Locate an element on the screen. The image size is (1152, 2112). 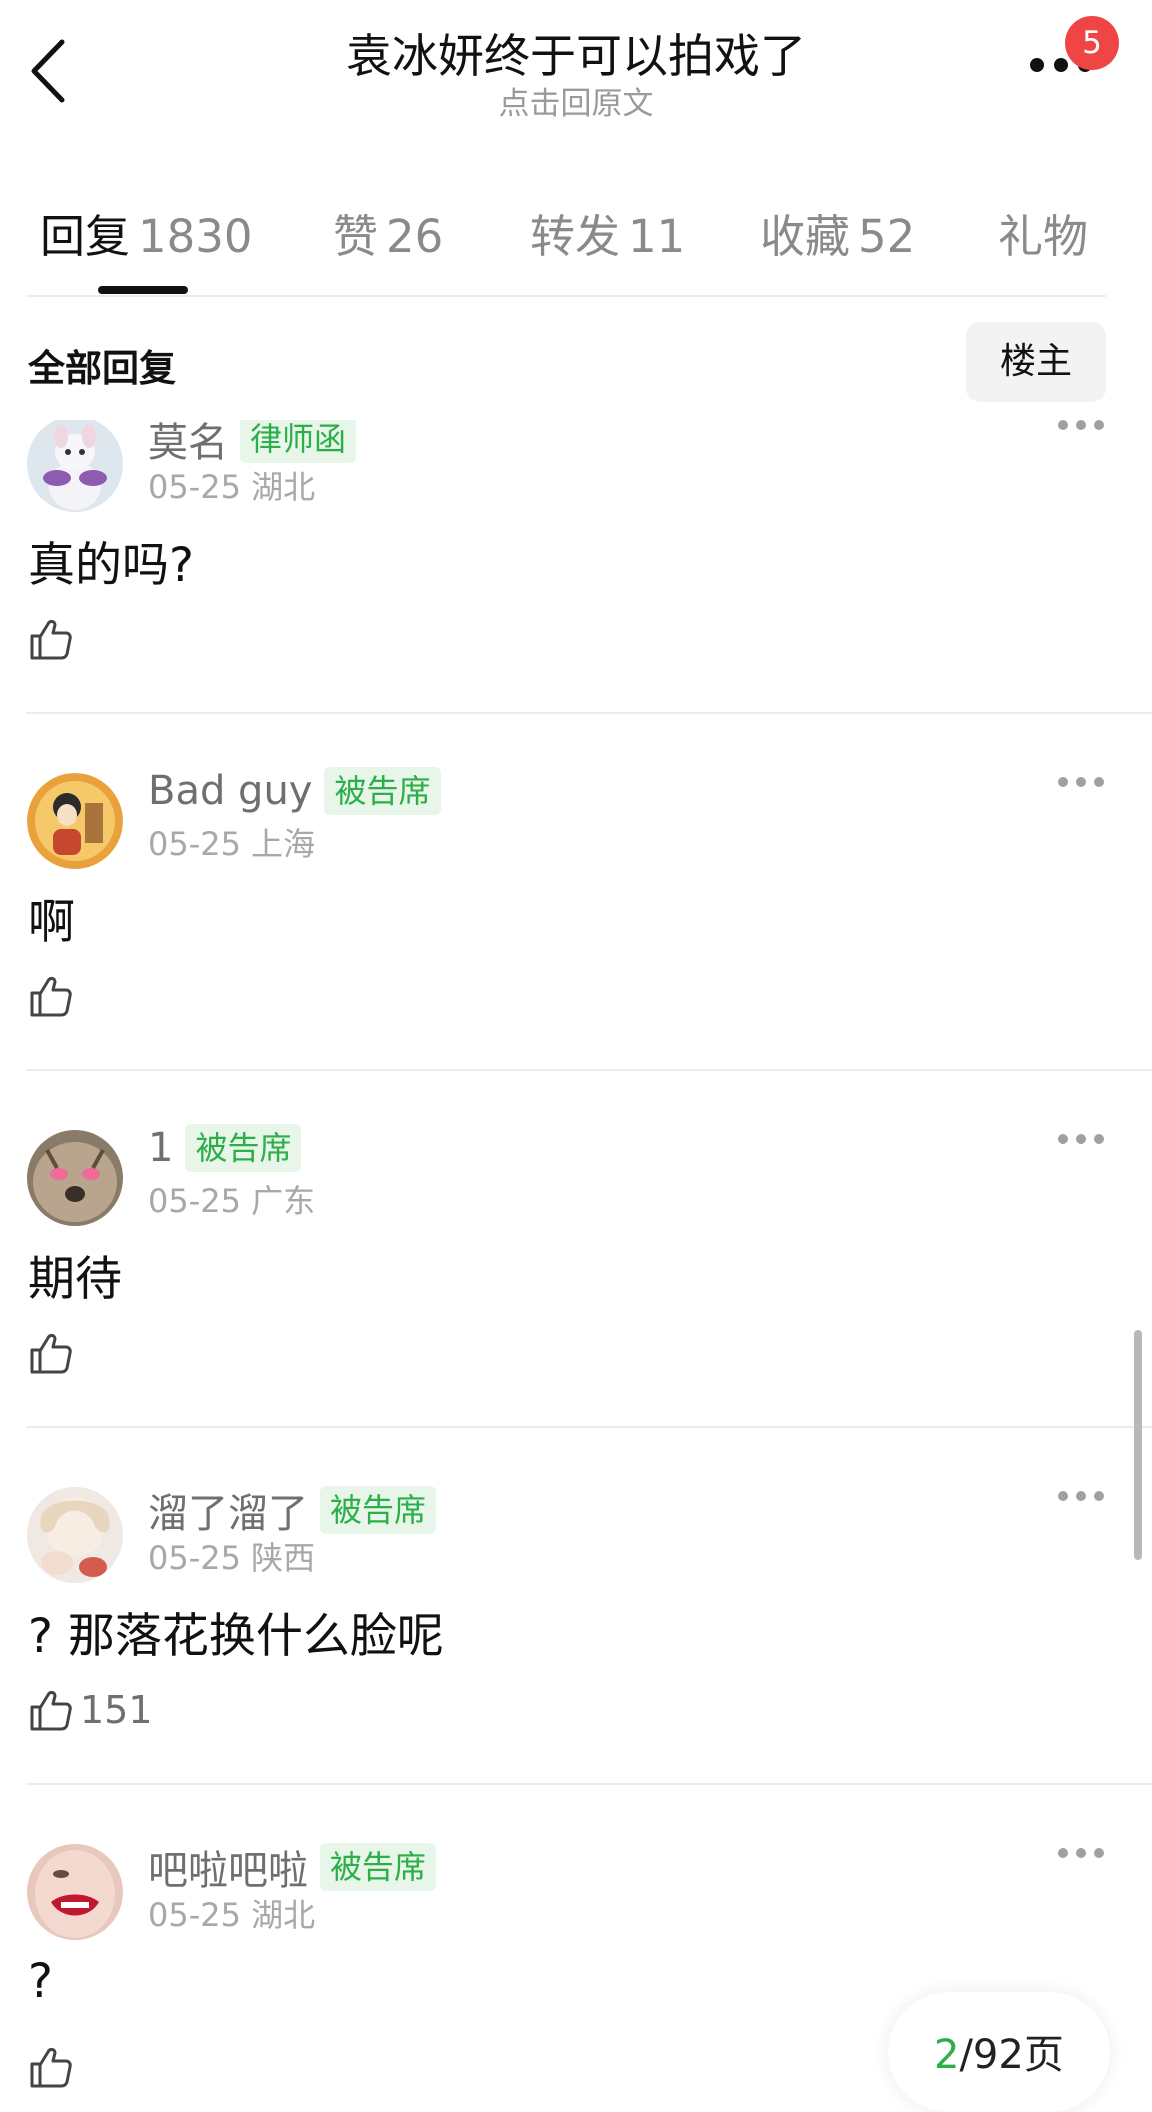
username: 溜了溜了 is located at coordinates (228, 1514).